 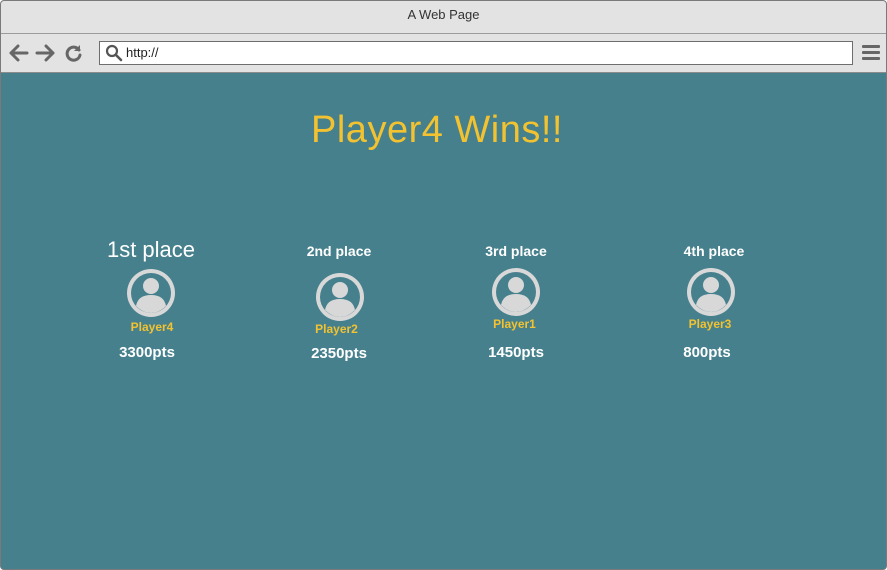 I want to click on standing-1: 1st place Player4 3300pts, so click(x=151, y=299).